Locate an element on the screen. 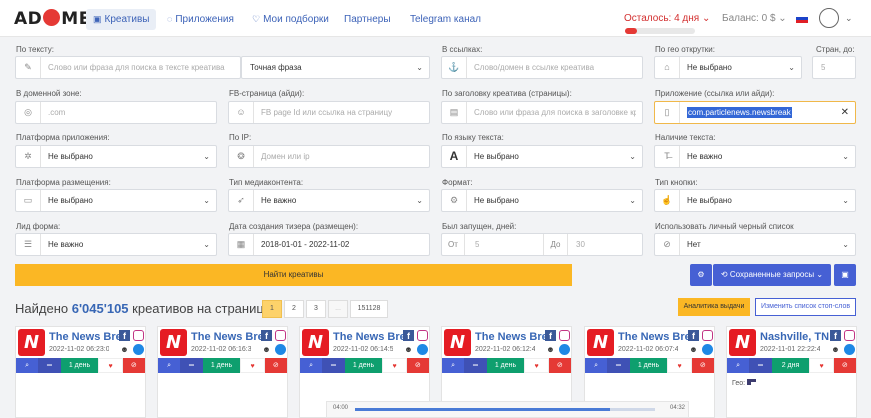 The height and width of the screenshot is (418, 871). has-text-select: T̶ Не важно ⌄ is located at coordinates (755, 156).